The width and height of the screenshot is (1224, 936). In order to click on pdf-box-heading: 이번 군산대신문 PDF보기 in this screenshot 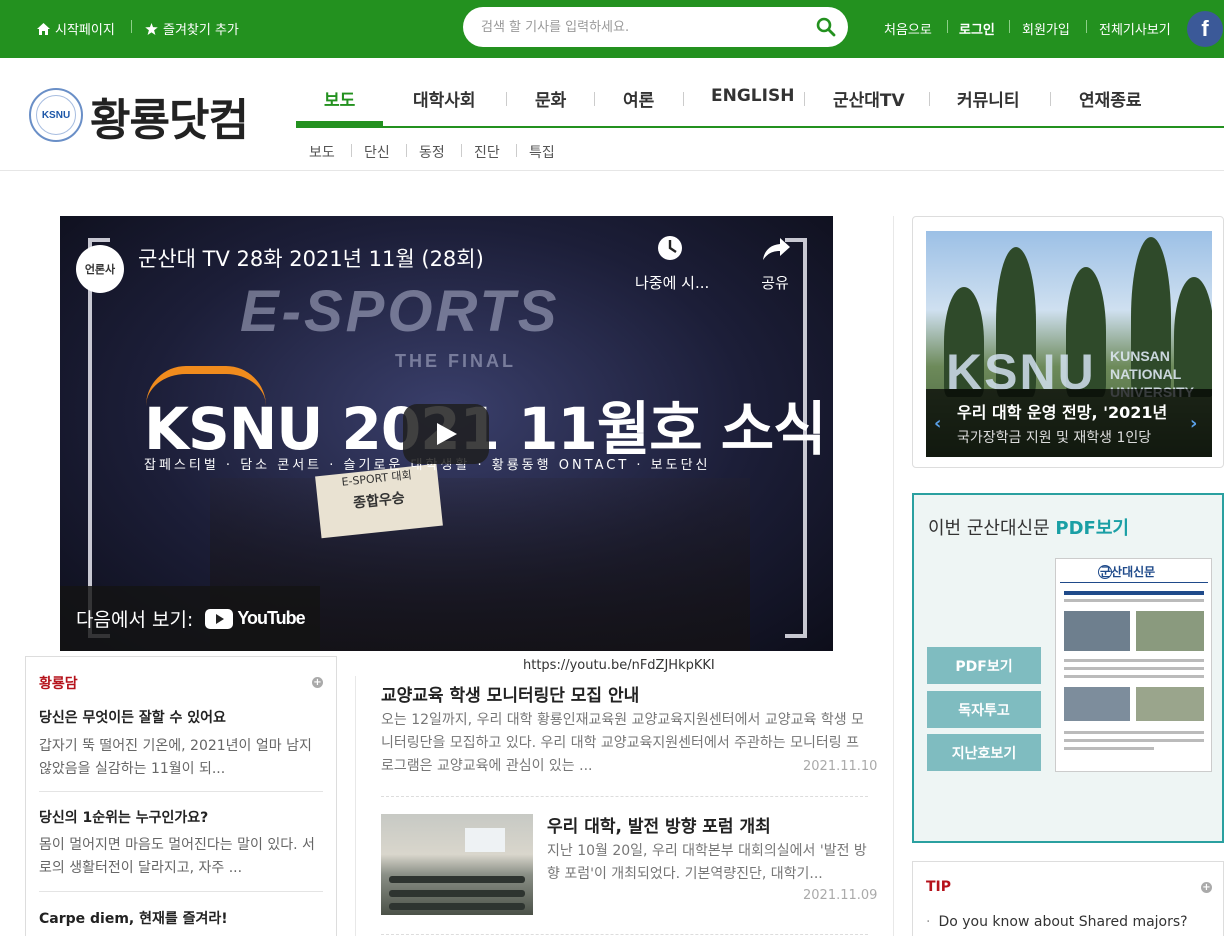, I will do `click(1028, 527)`.